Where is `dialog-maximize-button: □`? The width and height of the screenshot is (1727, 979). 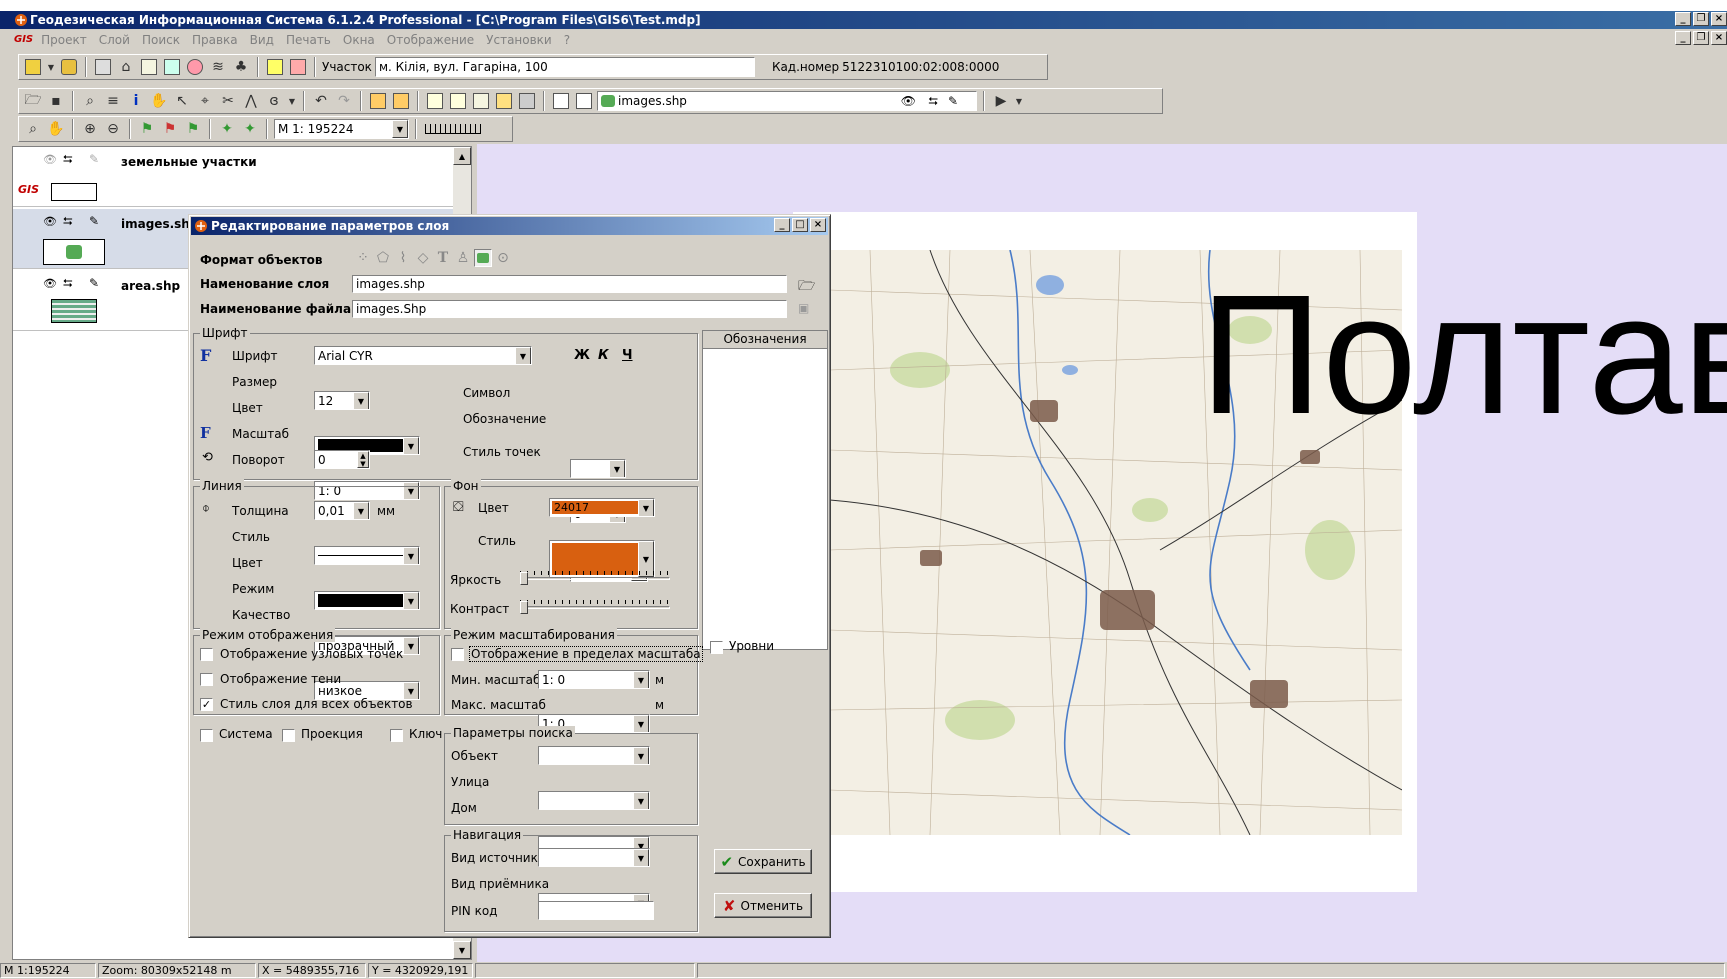 dialog-maximize-button: □ is located at coordinates (800, 225).